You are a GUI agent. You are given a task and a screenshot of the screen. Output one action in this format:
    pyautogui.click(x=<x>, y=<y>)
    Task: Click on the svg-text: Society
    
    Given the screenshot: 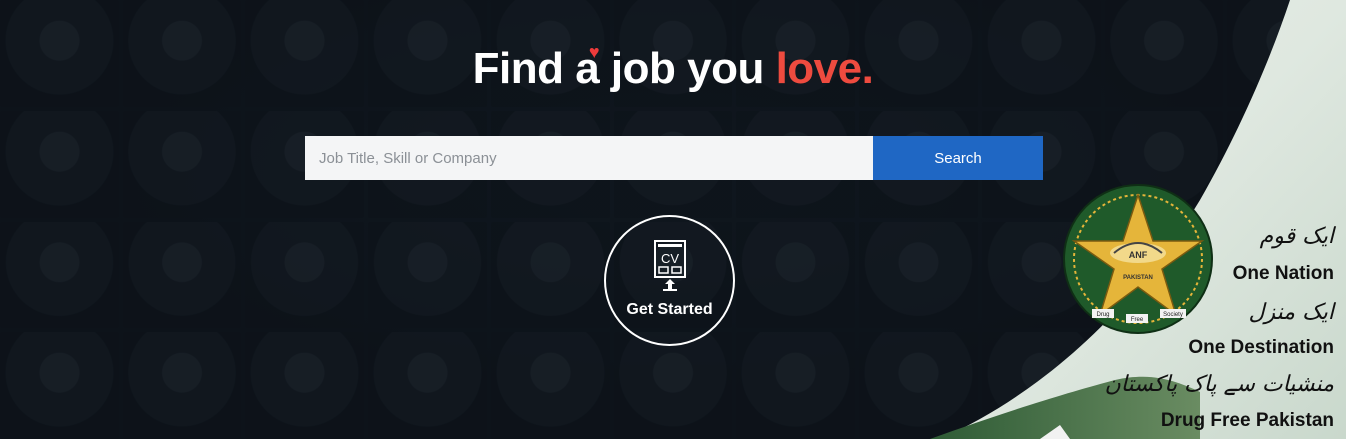 What is the action you would take?
    pyautogui.click(x=1173, y=315)
    